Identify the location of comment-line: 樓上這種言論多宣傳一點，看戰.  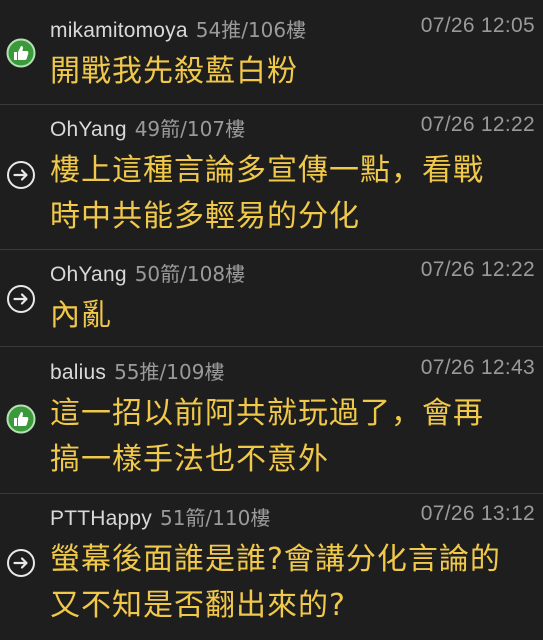
(267, 170).